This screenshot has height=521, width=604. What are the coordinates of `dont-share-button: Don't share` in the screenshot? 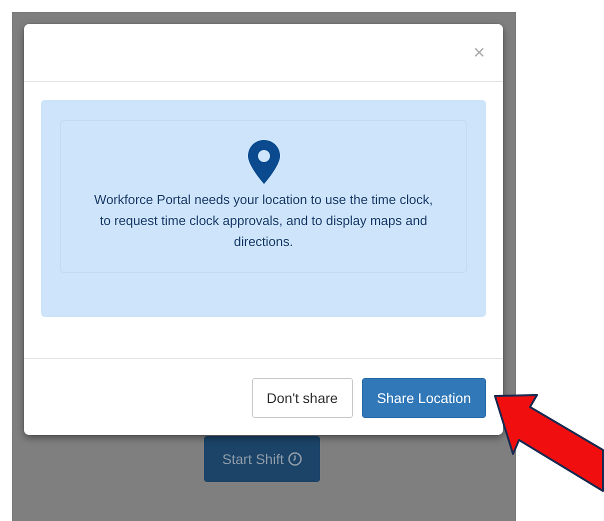 It's located at (302, 398).